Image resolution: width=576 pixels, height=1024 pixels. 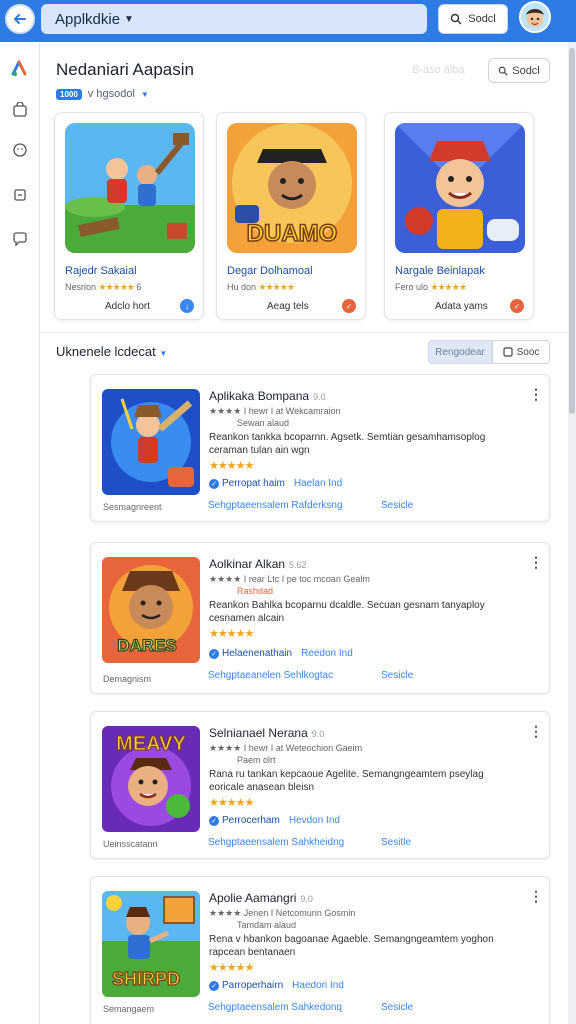 What do you see at coordinates (101, 271) in the screenshot?
I see `featured-app-title: Rajedr Sakaial` at bounding box center [101, 271].